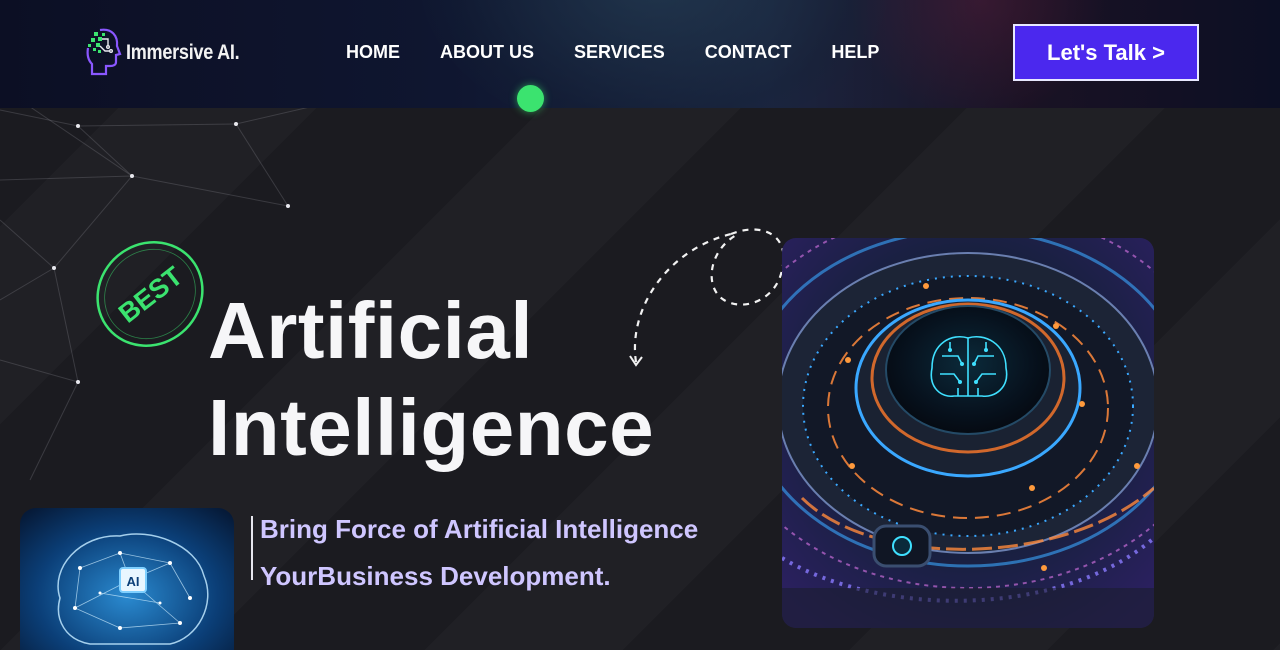 The image size is (1280, 650). What do you see at coordinates (707, 297) in the screenshot?
I see `dashed-arrow-decoration` at bounding box center [707, 297].